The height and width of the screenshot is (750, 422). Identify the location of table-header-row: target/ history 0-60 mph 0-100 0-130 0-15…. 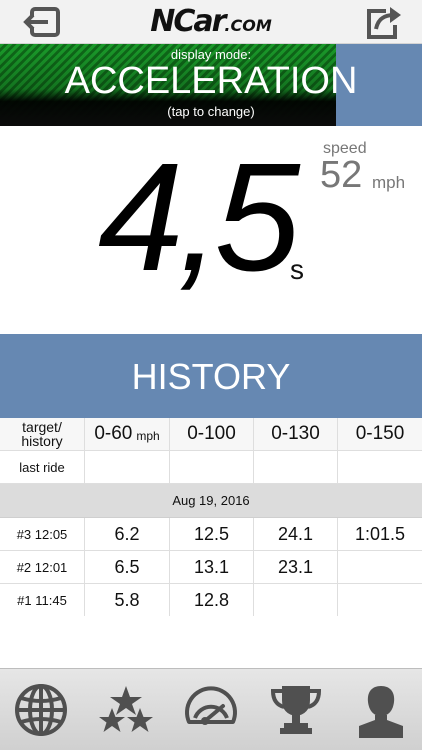
(211, 434).